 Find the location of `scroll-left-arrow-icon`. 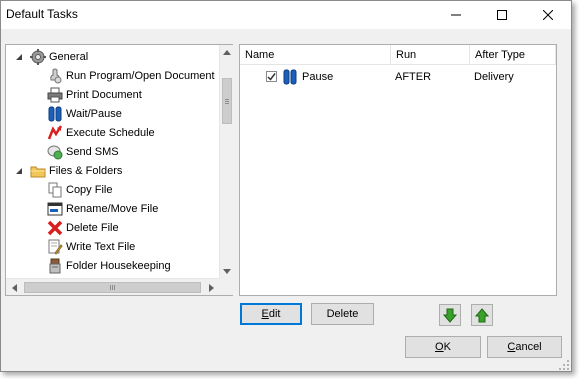

scroll-left-arrow-icon is located at coordinates (14, 287).